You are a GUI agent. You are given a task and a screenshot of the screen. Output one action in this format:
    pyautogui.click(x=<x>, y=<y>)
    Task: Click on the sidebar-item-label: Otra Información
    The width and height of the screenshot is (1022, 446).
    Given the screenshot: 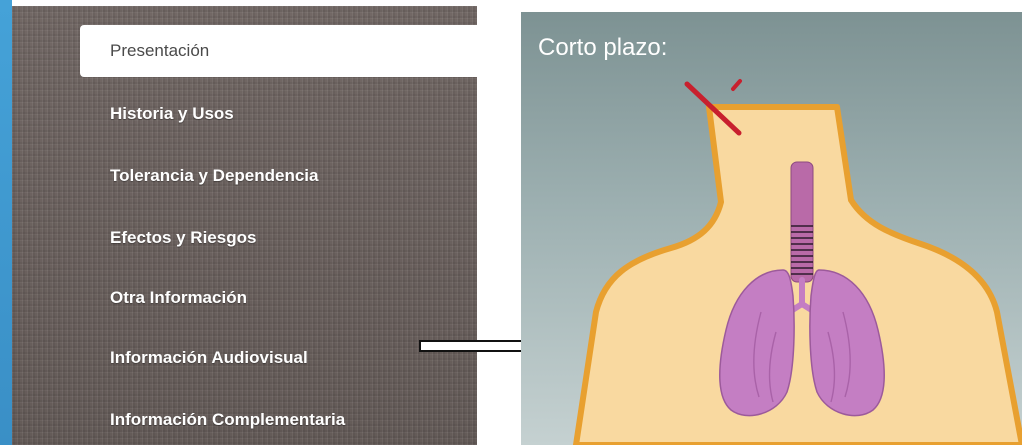 What is the action you would take?
    pyautogui.click(x=178, y=297)
    